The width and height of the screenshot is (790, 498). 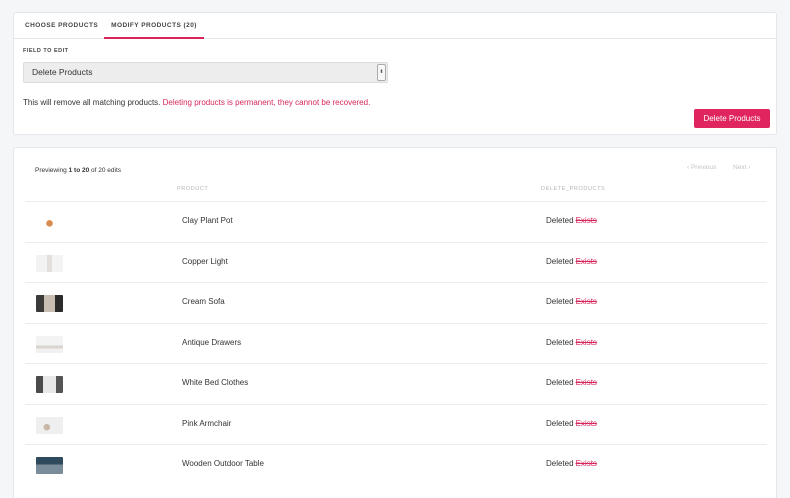 What do you see at coordinates (205, 261) in the screenshot?
I see `product-name: Copper Light` at bounding box center [205, 261].